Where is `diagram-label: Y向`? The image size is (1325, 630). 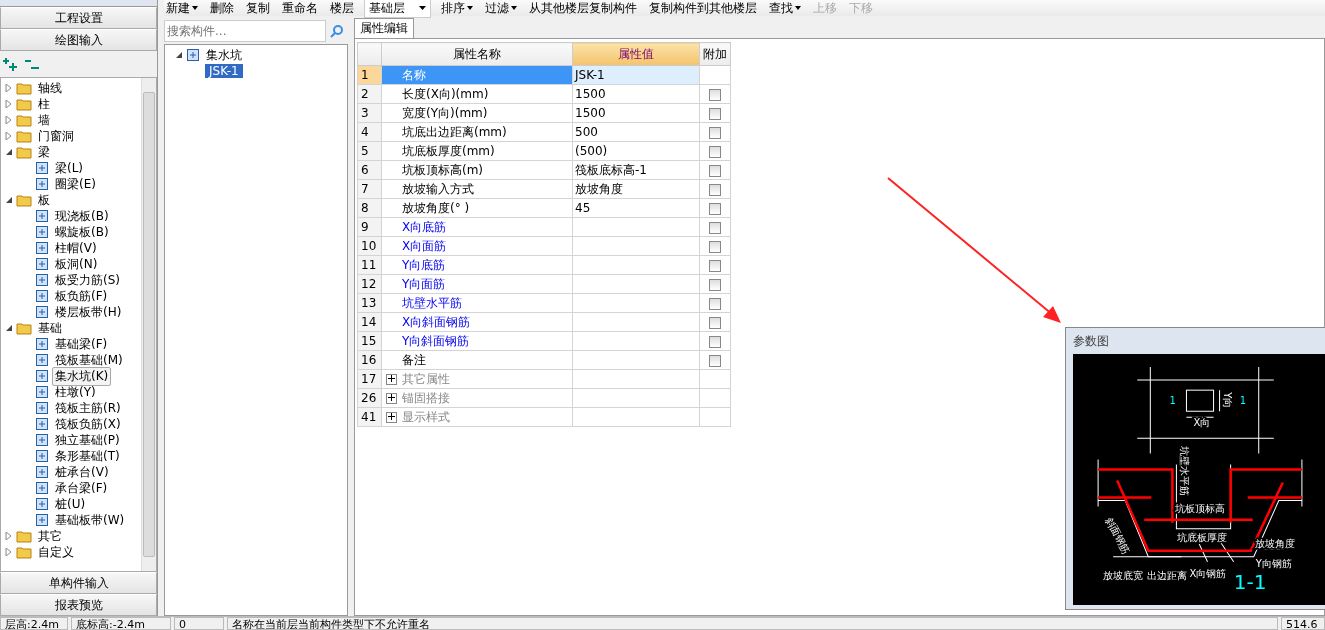
diagram-label: Y向 is located at coordinates (1227, 400).